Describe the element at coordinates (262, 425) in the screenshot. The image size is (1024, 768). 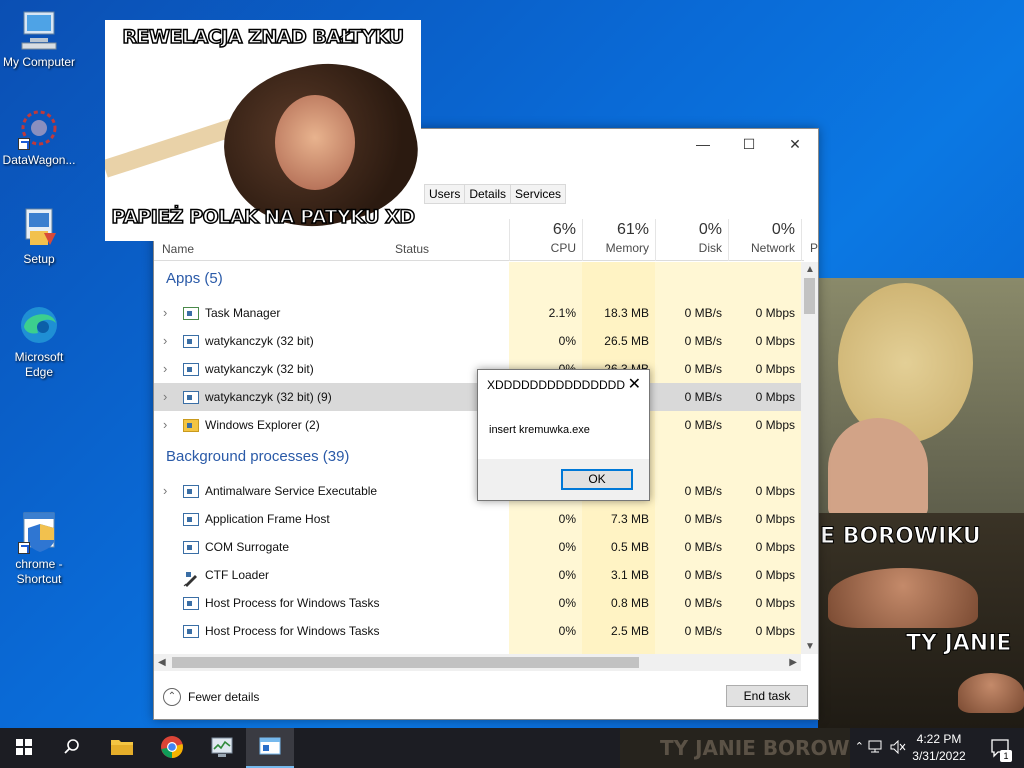
I see `process-name: Windows Explorer (2)` at that location.